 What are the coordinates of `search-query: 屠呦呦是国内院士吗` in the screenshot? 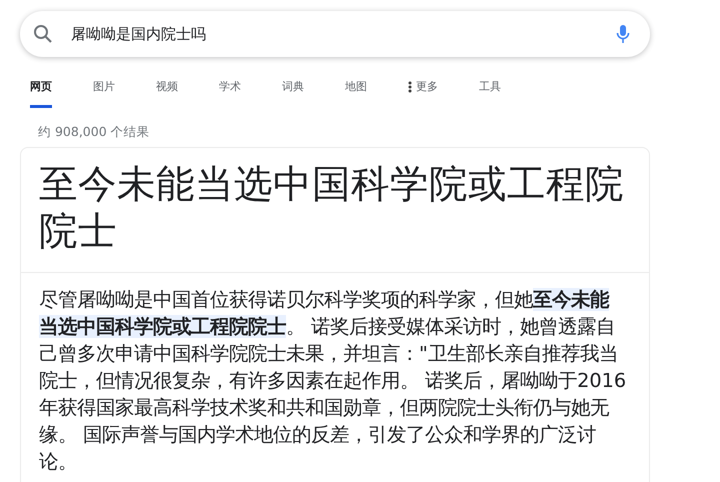 It's located at (139, 34).